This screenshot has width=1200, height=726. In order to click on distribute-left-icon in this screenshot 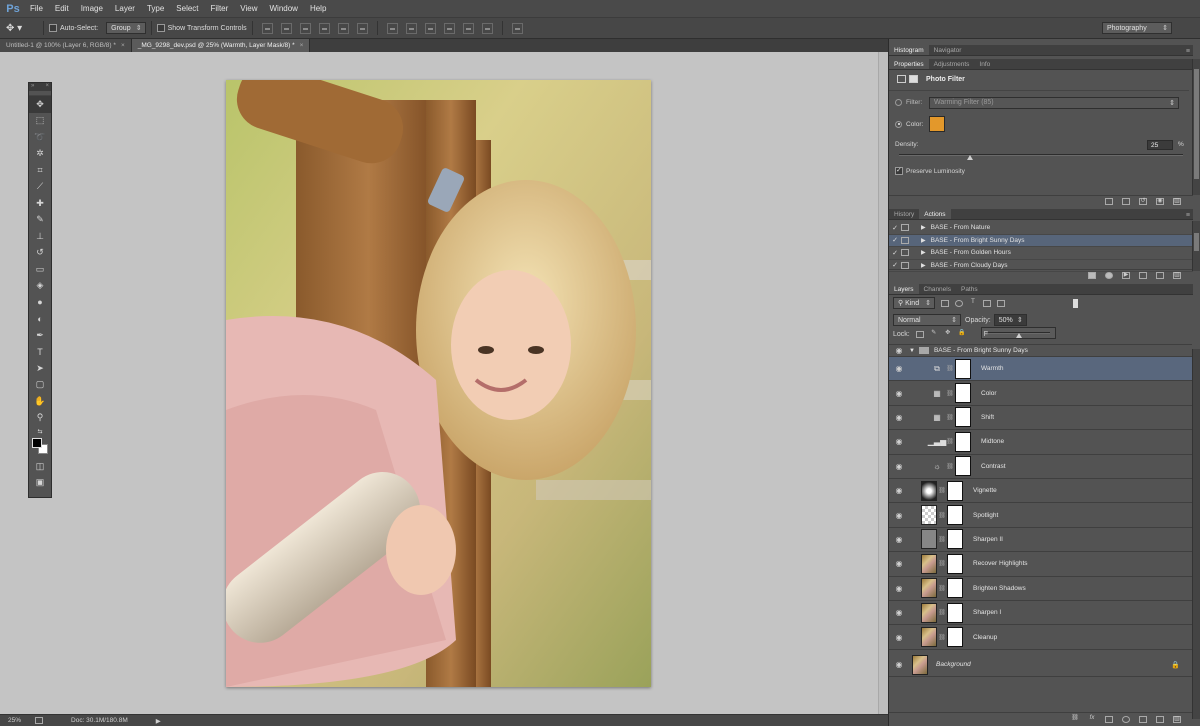, I will do `click(449, 28)`.